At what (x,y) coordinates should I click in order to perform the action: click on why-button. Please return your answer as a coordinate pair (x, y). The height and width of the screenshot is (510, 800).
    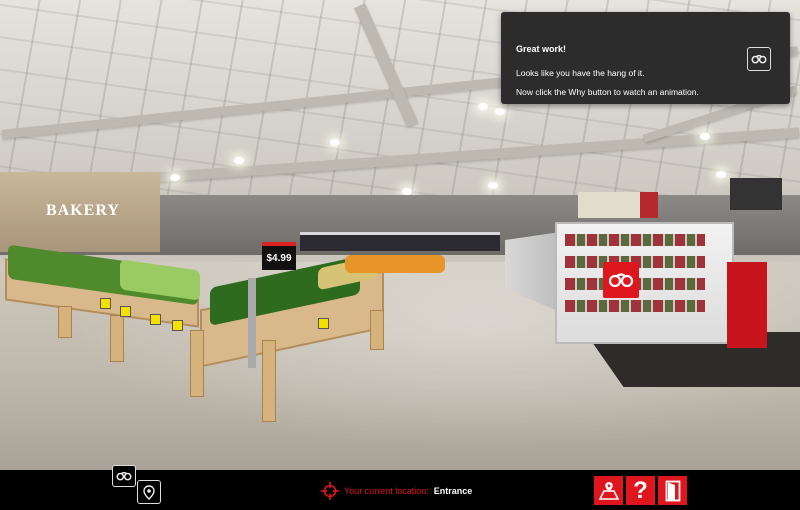
    Looking at the image, I should click on (124, 476).